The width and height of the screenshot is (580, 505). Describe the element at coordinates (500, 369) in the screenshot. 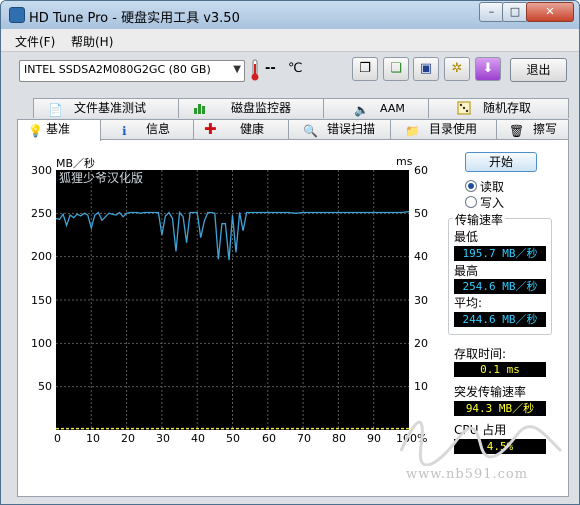

I see `access-time-value: 0.1 ms` at that location.